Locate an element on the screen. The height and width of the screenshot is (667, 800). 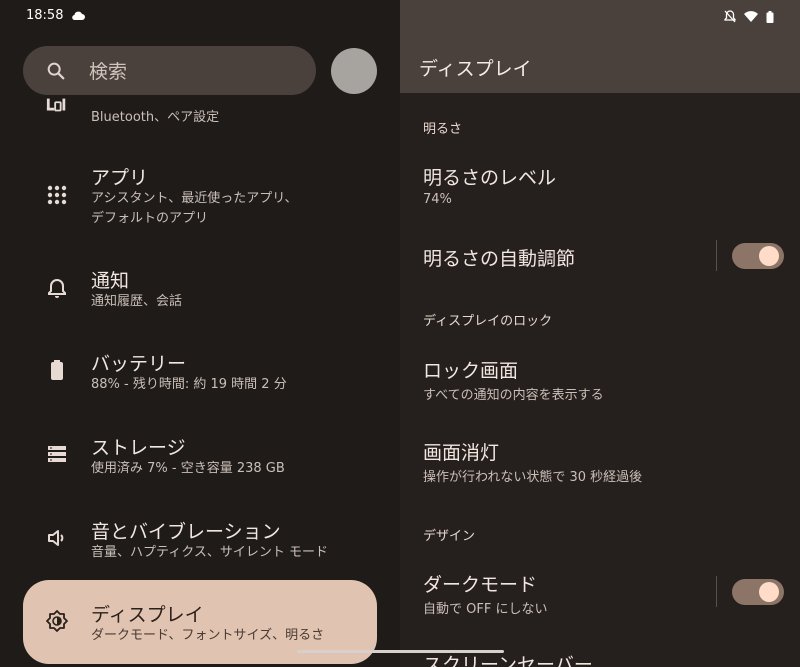
list-item-sub: デフォルトのアプリ is located at coordinates (150, 218).